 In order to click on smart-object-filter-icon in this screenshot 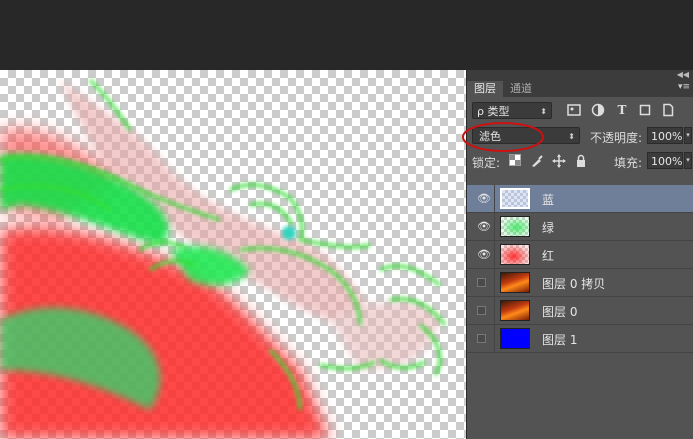, I will do `click(668, 110)`.